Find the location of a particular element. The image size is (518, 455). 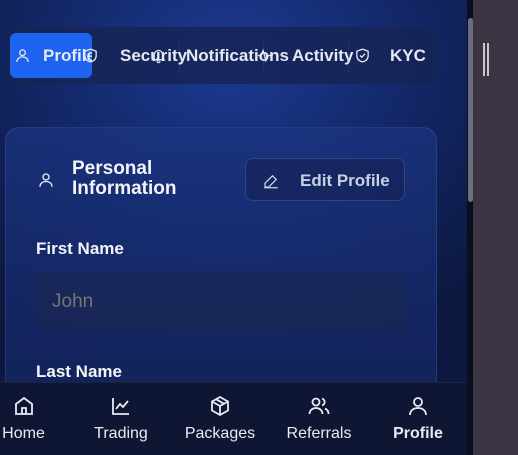

tab-profile: Profile is located at coordinates (51, 55).